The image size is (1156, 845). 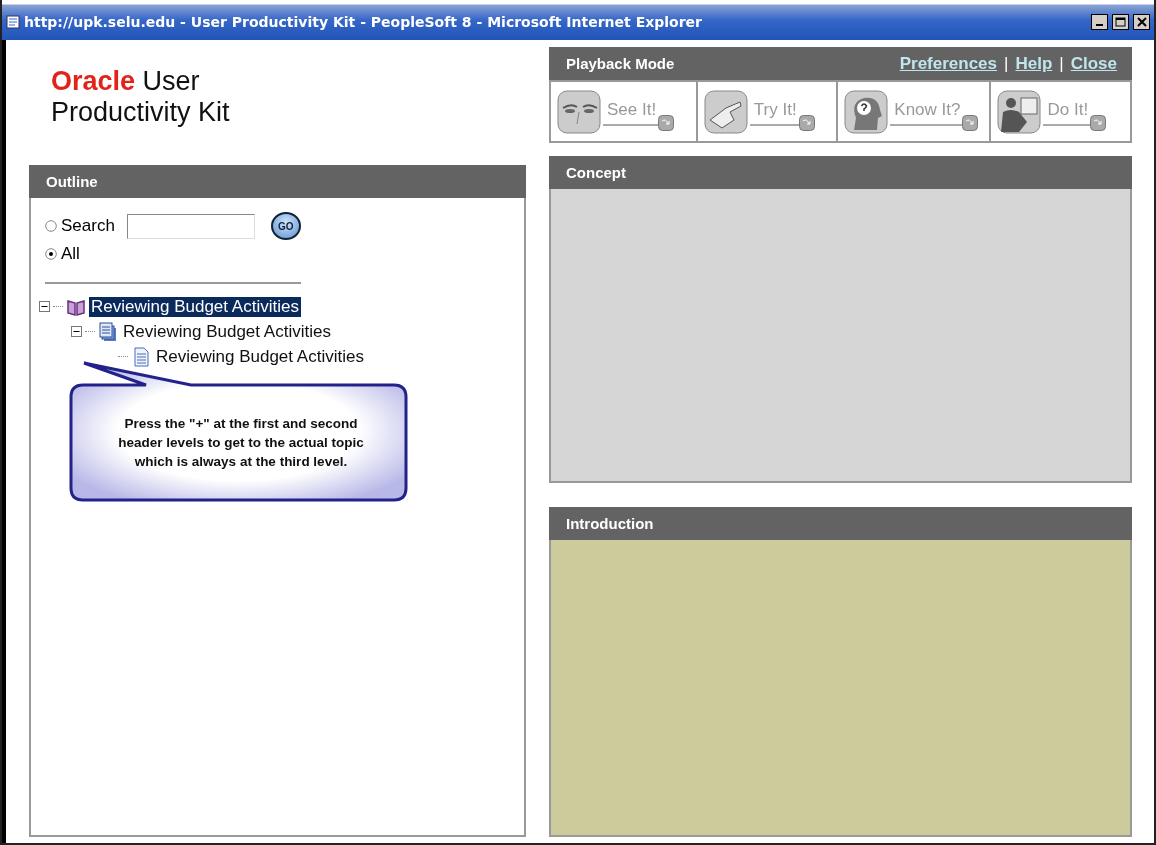 I want to click on maximize-icon, so click(x=1120, y=22).